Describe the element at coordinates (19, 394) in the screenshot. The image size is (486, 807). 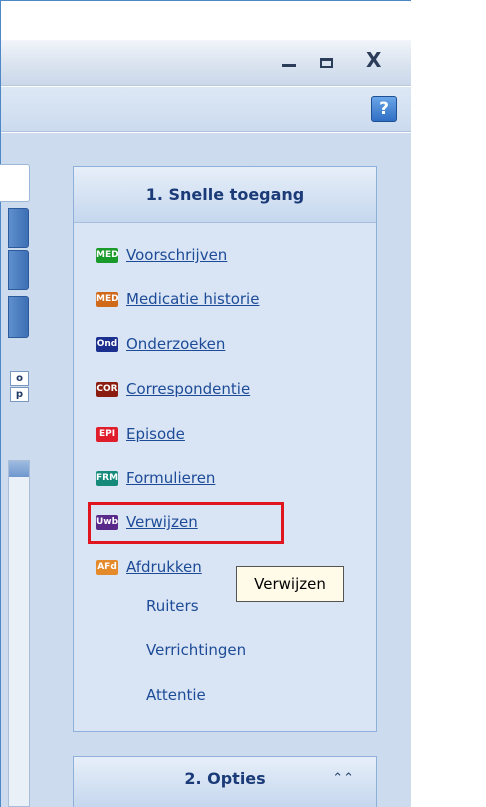
I see `mini-button-p: p` at that location.